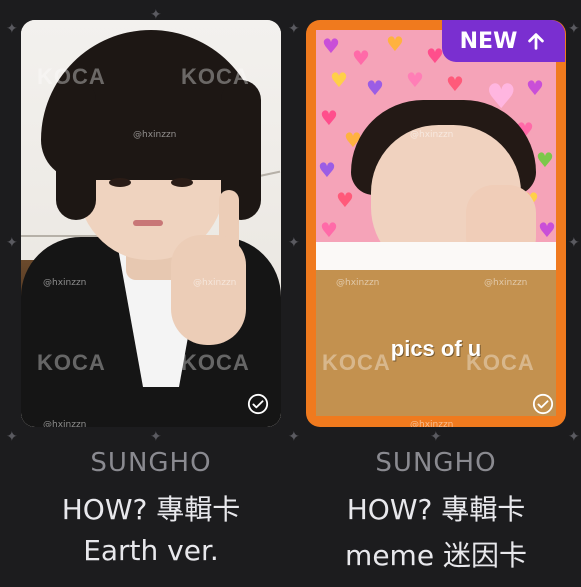 The height and width of the screenshot is (587, 581). I want to click on arrow-up-icon, so click(536, 41).